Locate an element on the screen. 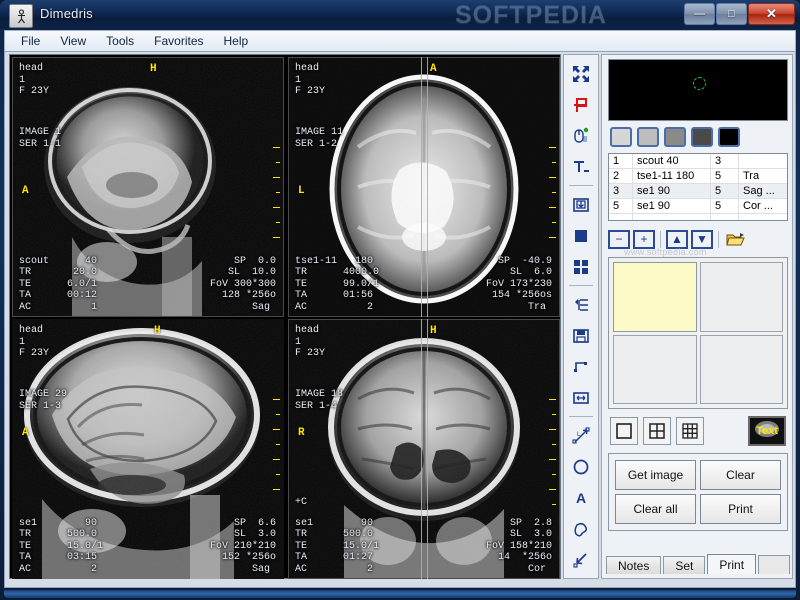 The height and width of the screenshot is (600, 800). text-overlay-button: Text is located at coordinates (767, 431).